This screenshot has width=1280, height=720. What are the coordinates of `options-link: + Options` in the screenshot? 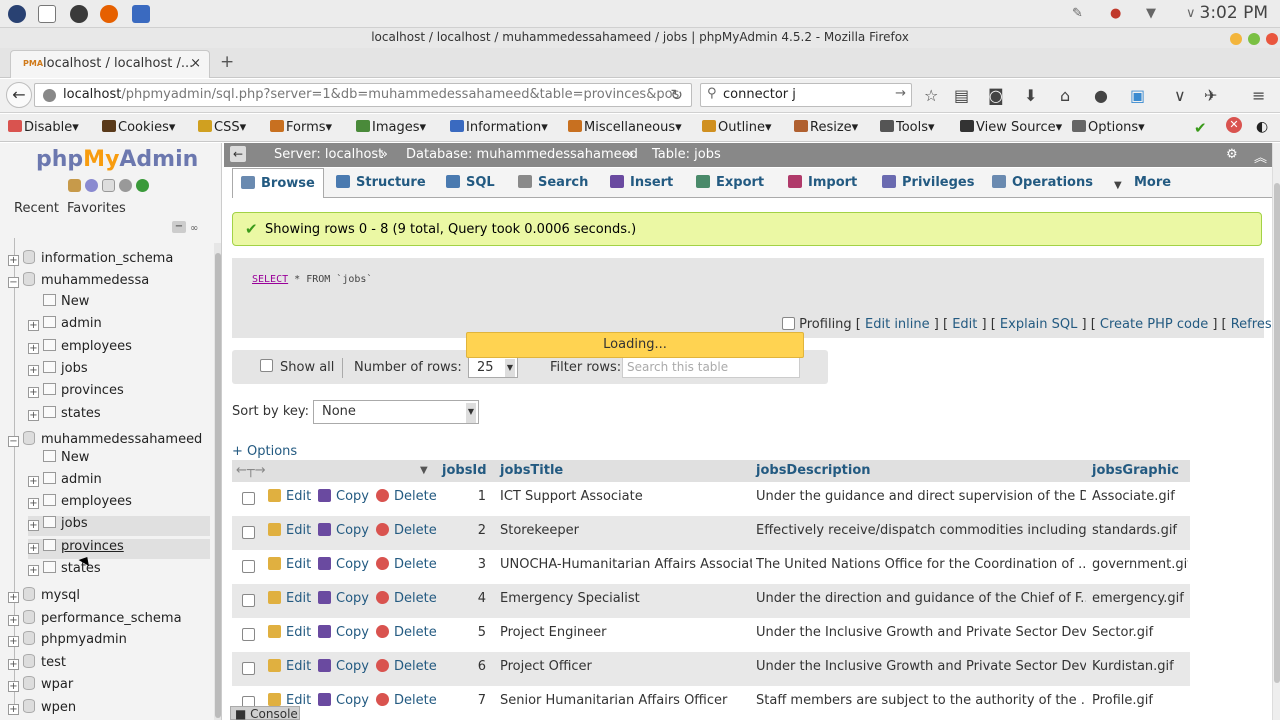 It's located at (264, 451).